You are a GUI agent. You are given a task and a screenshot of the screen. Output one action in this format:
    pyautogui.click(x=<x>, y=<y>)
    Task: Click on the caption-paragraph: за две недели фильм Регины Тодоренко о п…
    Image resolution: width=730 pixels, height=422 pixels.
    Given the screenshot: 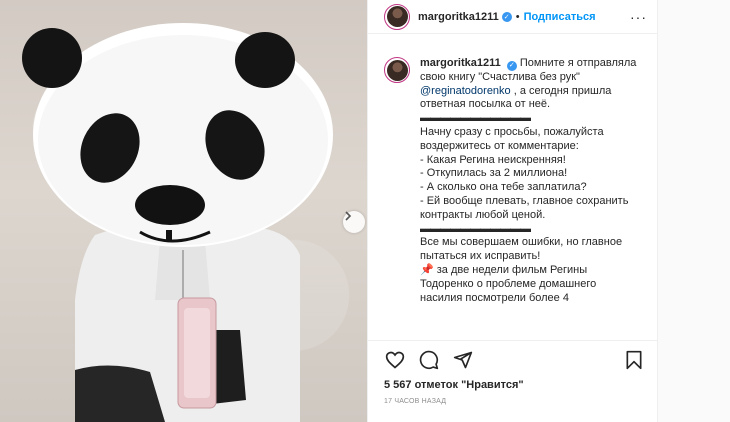 What is the action you would take?
    pyautogui.click(x=508, y=284)
    